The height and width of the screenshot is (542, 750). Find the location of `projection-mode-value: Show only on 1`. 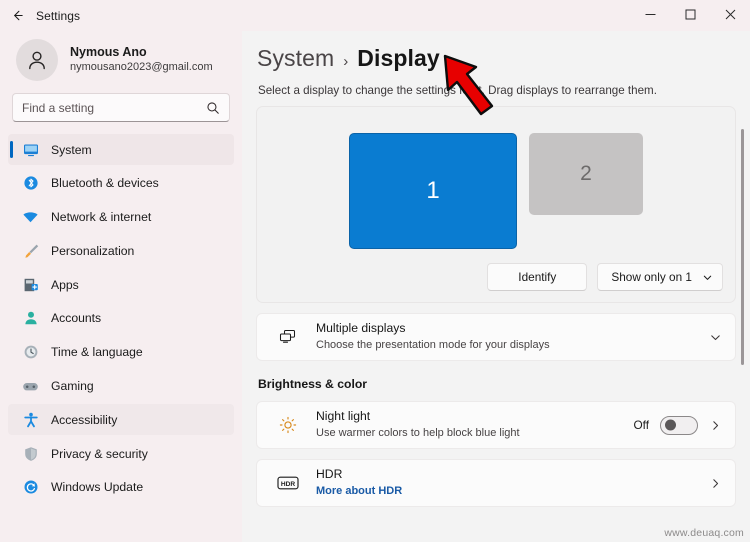

projection-mode-value: Show only on 1 is located at coordinates (651, 277).